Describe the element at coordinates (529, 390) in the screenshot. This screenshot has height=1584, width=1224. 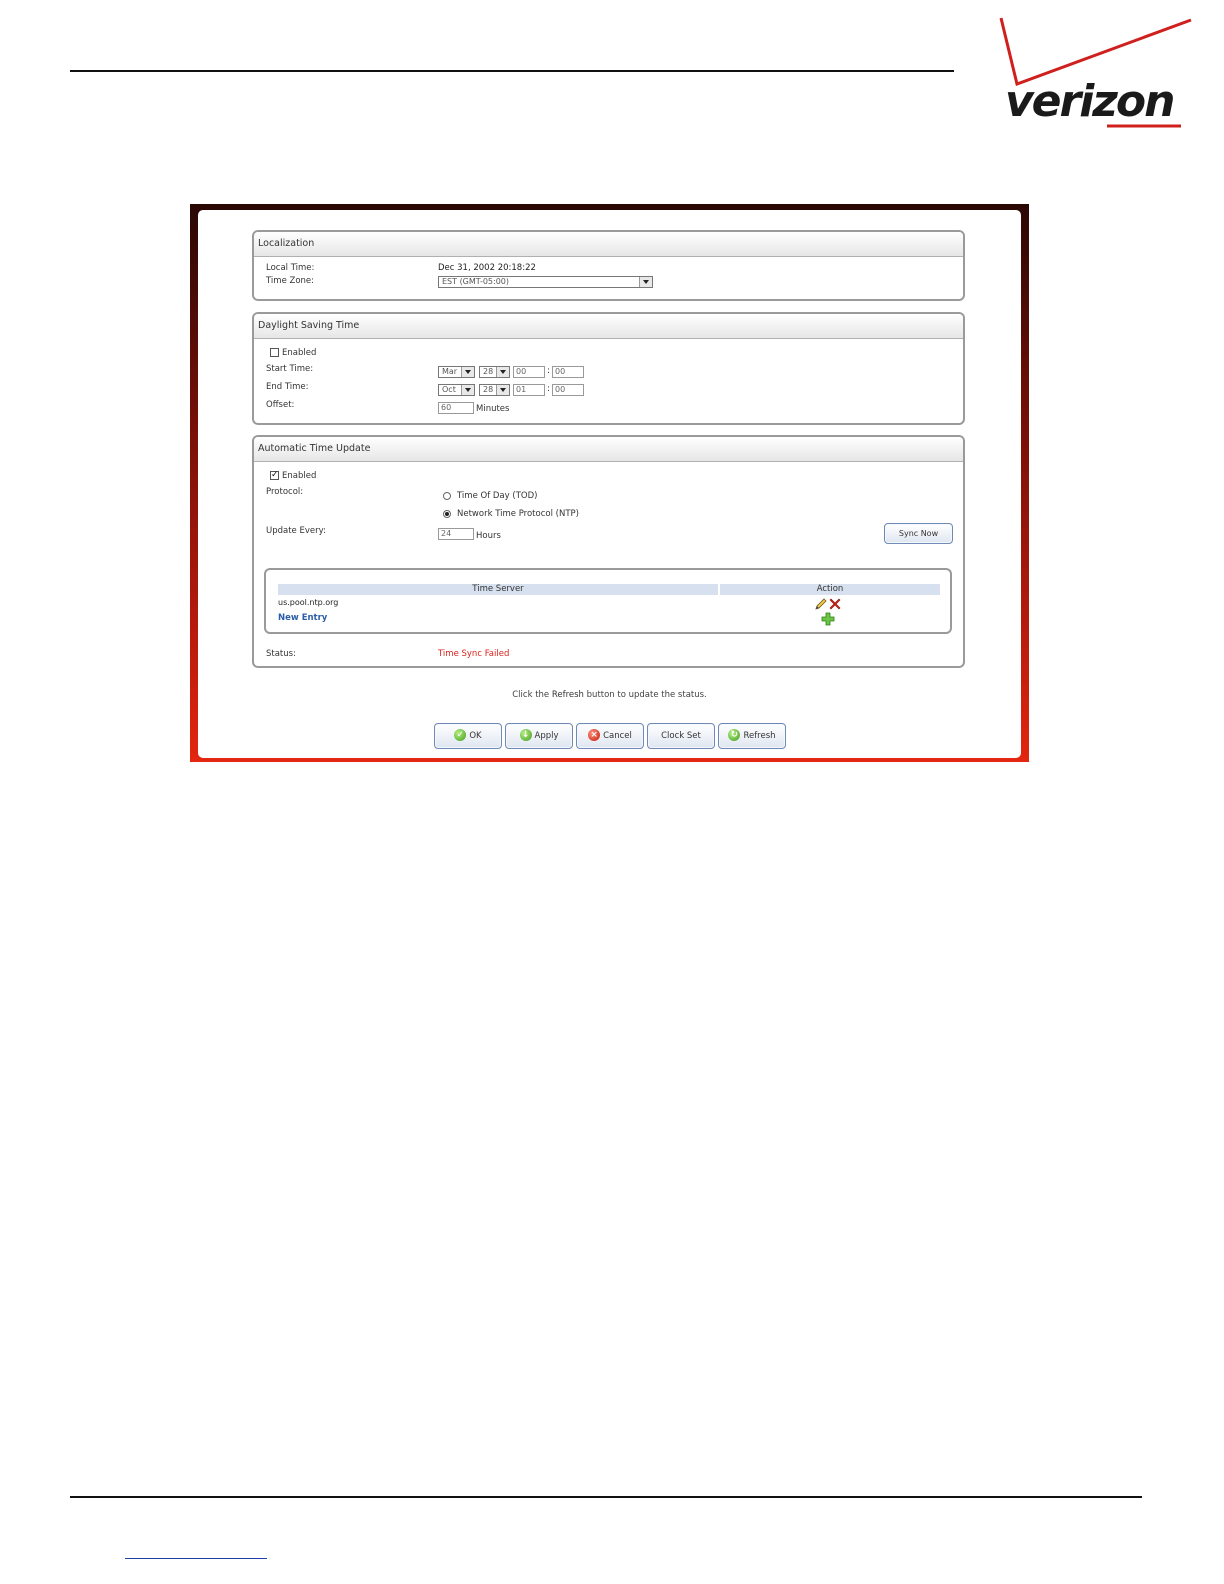
I see `end-hour-input: 01` at that location.